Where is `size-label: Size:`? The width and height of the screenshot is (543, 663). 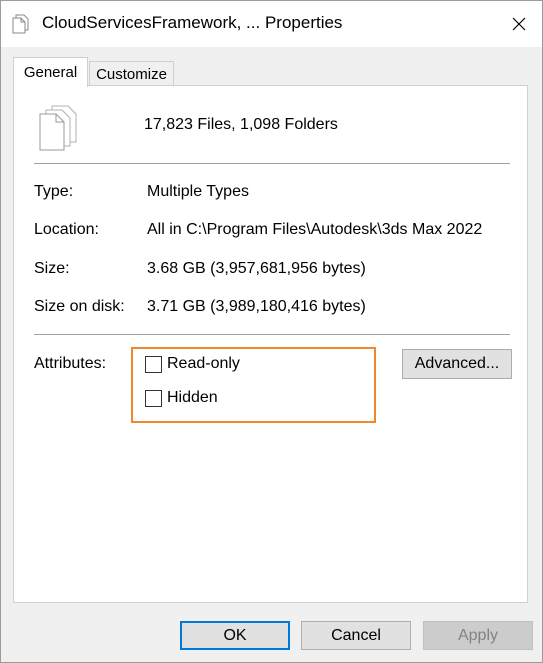 size-label: Size: is located at coordinates (52, 268).